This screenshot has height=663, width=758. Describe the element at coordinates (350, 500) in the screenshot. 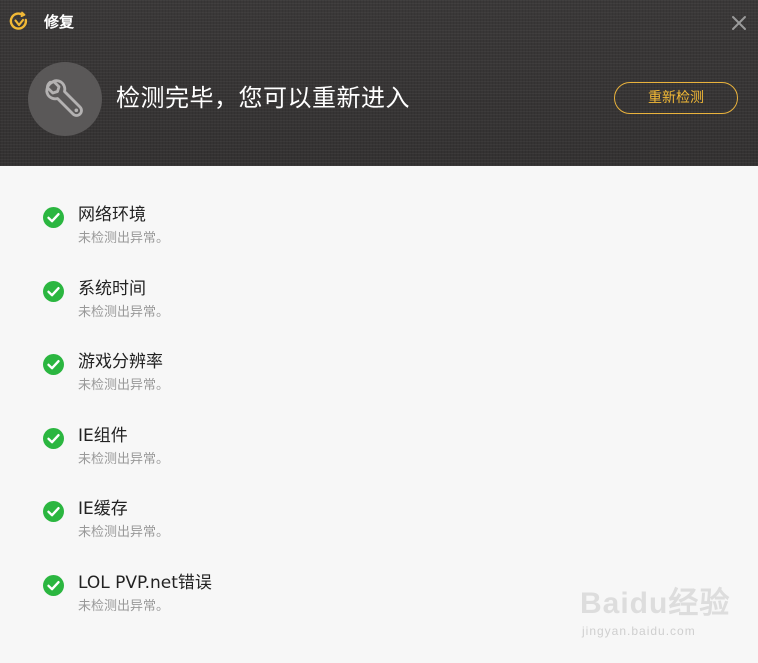

I see `check-item-ie-cache: IE缓存 未检测出异常。` at that location.